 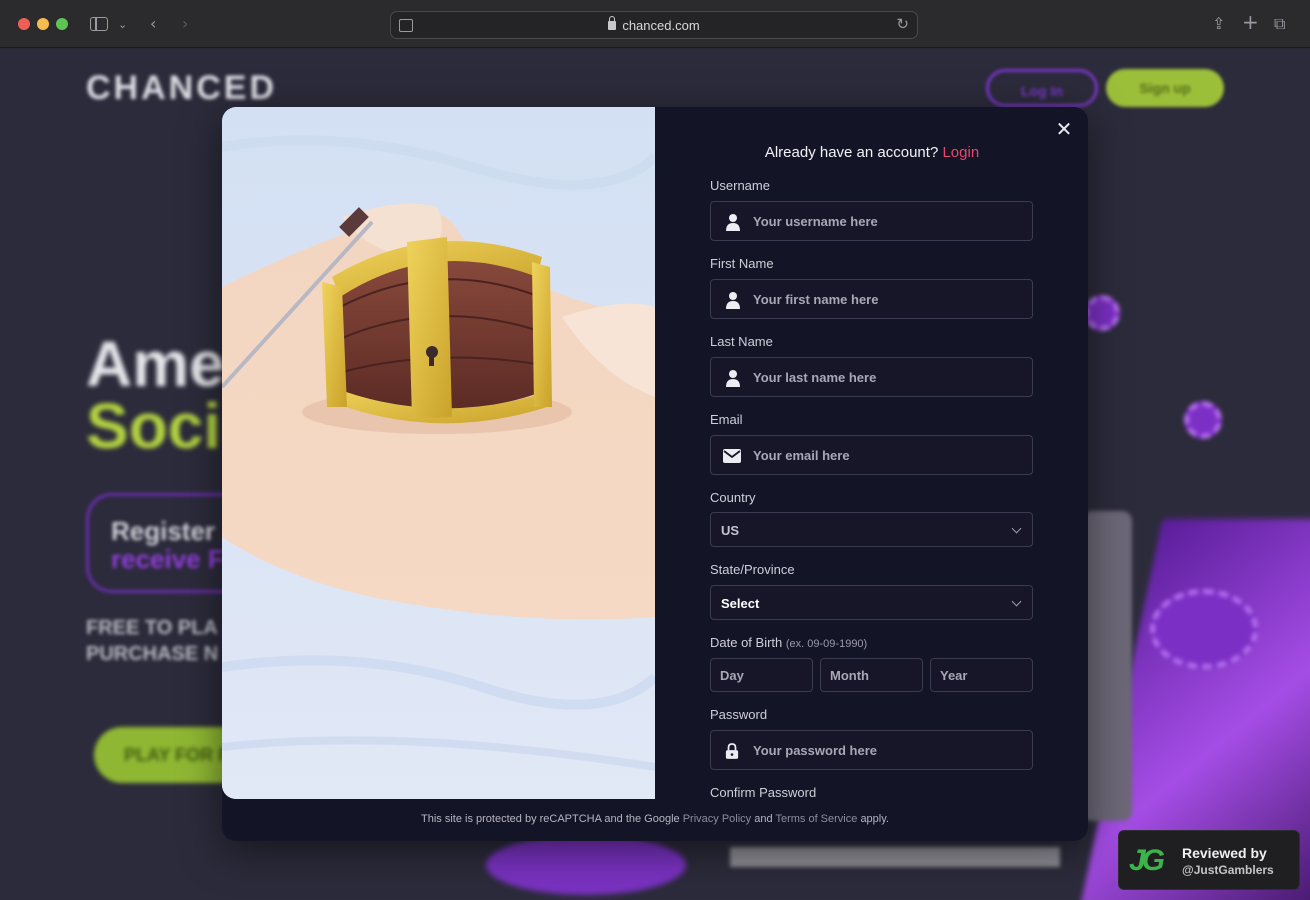 What do you see at coordinates (1165, 88) in the screenshot?
I see `header-signup-button: Sign up` at bounding box center [1165, 88].